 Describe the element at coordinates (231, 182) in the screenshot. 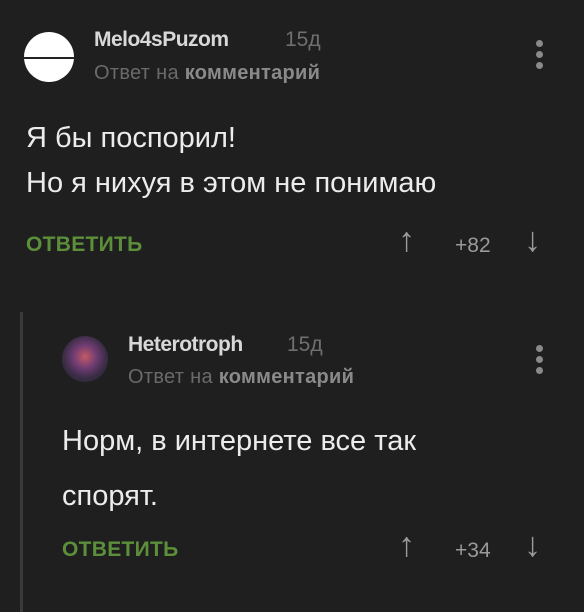

I see `comment-line: Но я нихуя в этом не понимаю` at that location.